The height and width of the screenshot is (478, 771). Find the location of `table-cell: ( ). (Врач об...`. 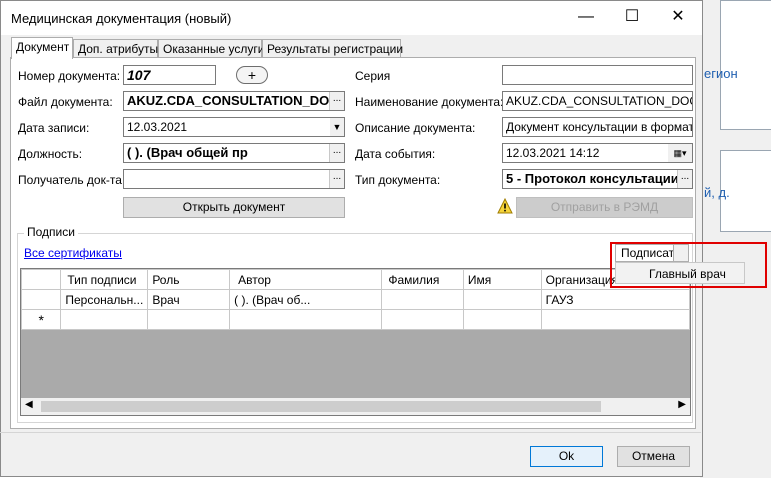

table-cell: ( ). (Врач об... is located at coordinates (306, 299).